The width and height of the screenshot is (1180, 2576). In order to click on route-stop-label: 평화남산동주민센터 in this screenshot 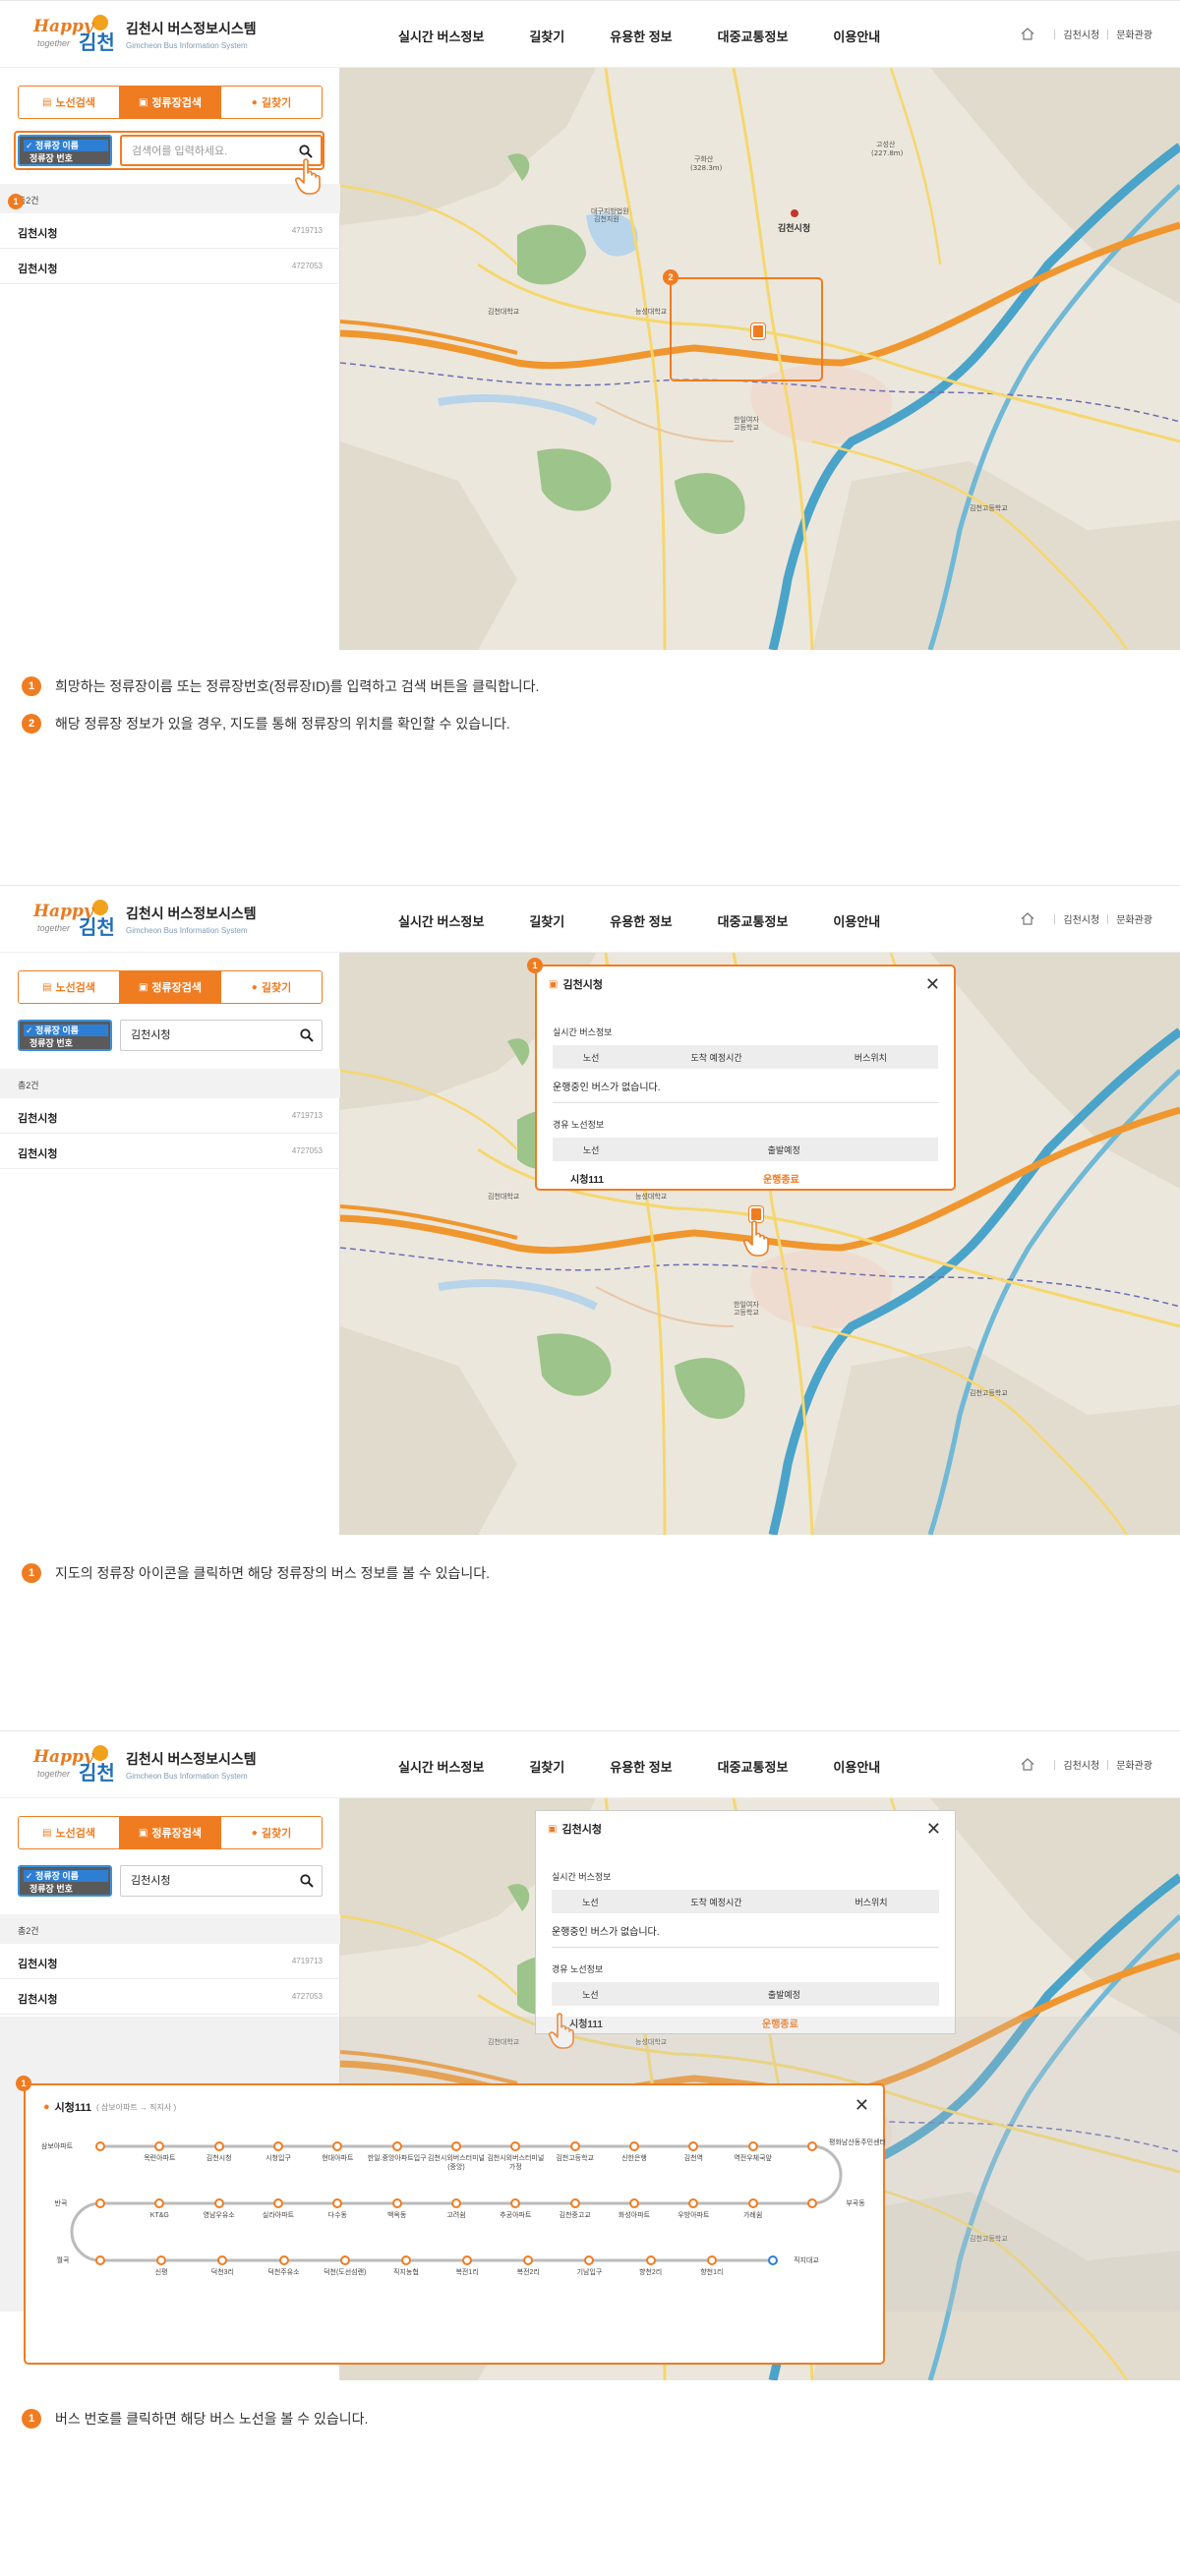, I will do `click(857, 2142)`.